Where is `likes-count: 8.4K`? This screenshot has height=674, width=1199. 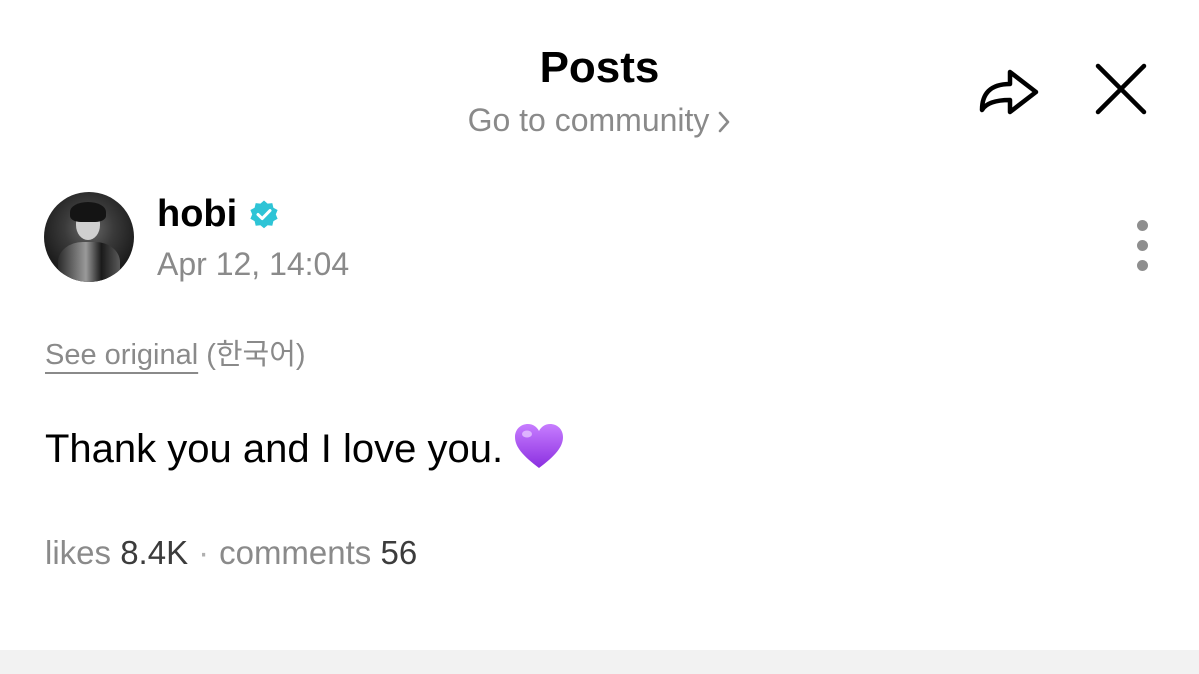
likes-count: 8.4K is located at coordinates (154, 552).